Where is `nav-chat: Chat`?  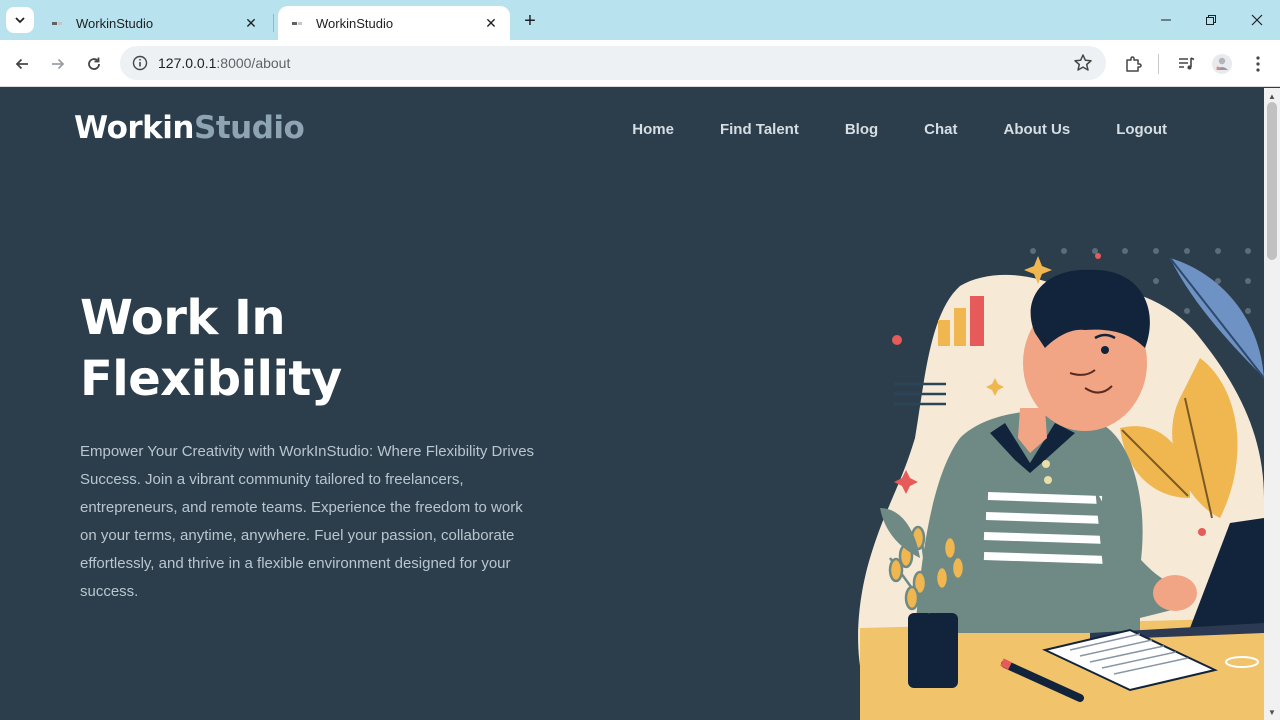
nav-chat: Chat is located at coordinates (940, 129).